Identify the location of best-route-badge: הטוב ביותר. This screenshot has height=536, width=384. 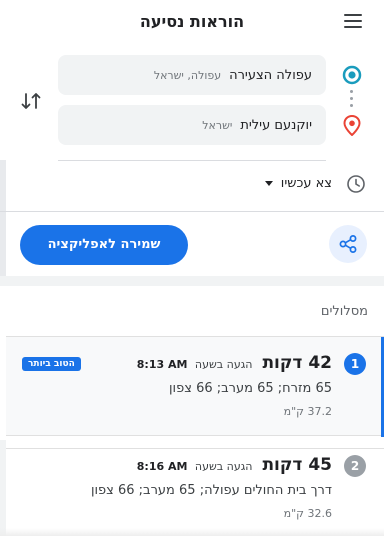
(51, 364).